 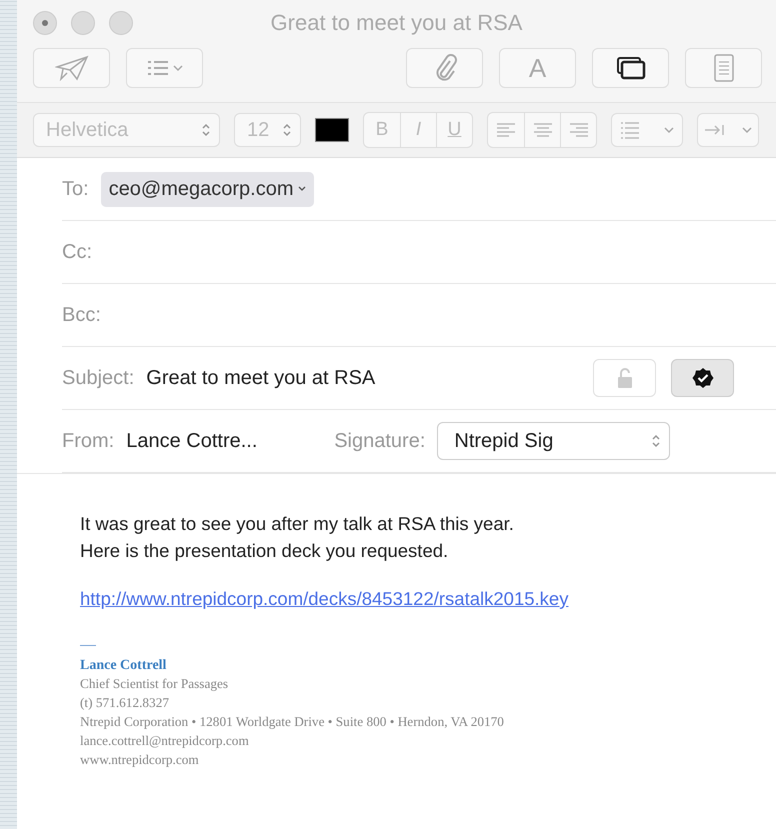 I want to click on indent-popup, so click(x=728, y=130).